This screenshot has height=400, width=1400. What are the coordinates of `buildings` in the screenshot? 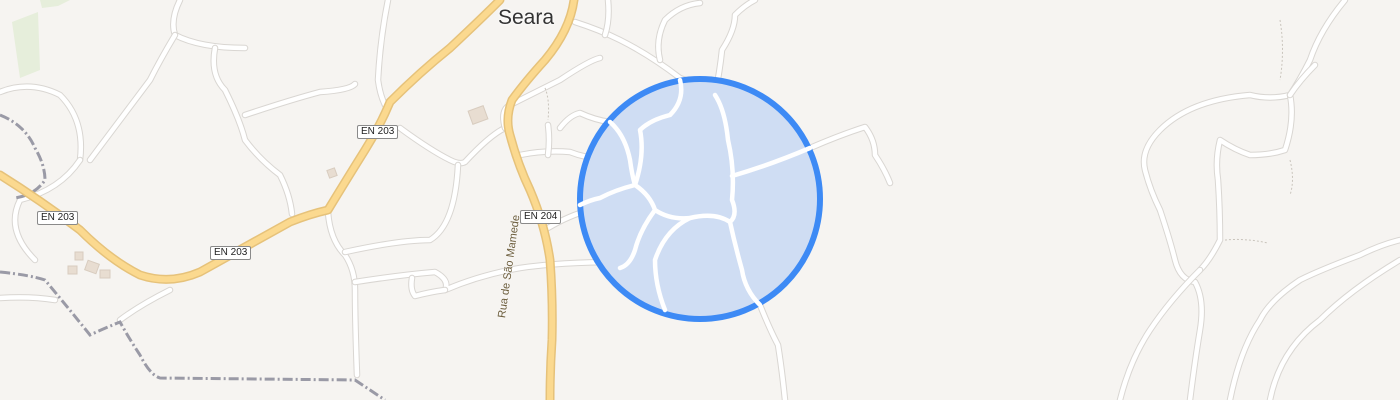 It's located at (278, 192).